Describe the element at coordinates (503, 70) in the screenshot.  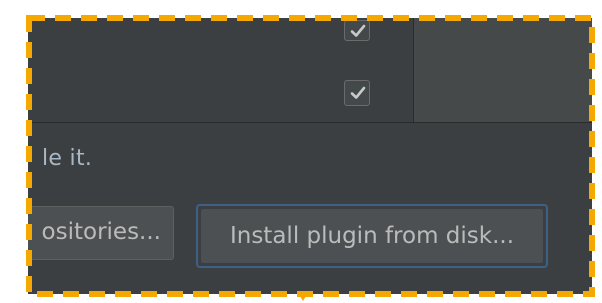
I see `plugin-details-panel` at that location.